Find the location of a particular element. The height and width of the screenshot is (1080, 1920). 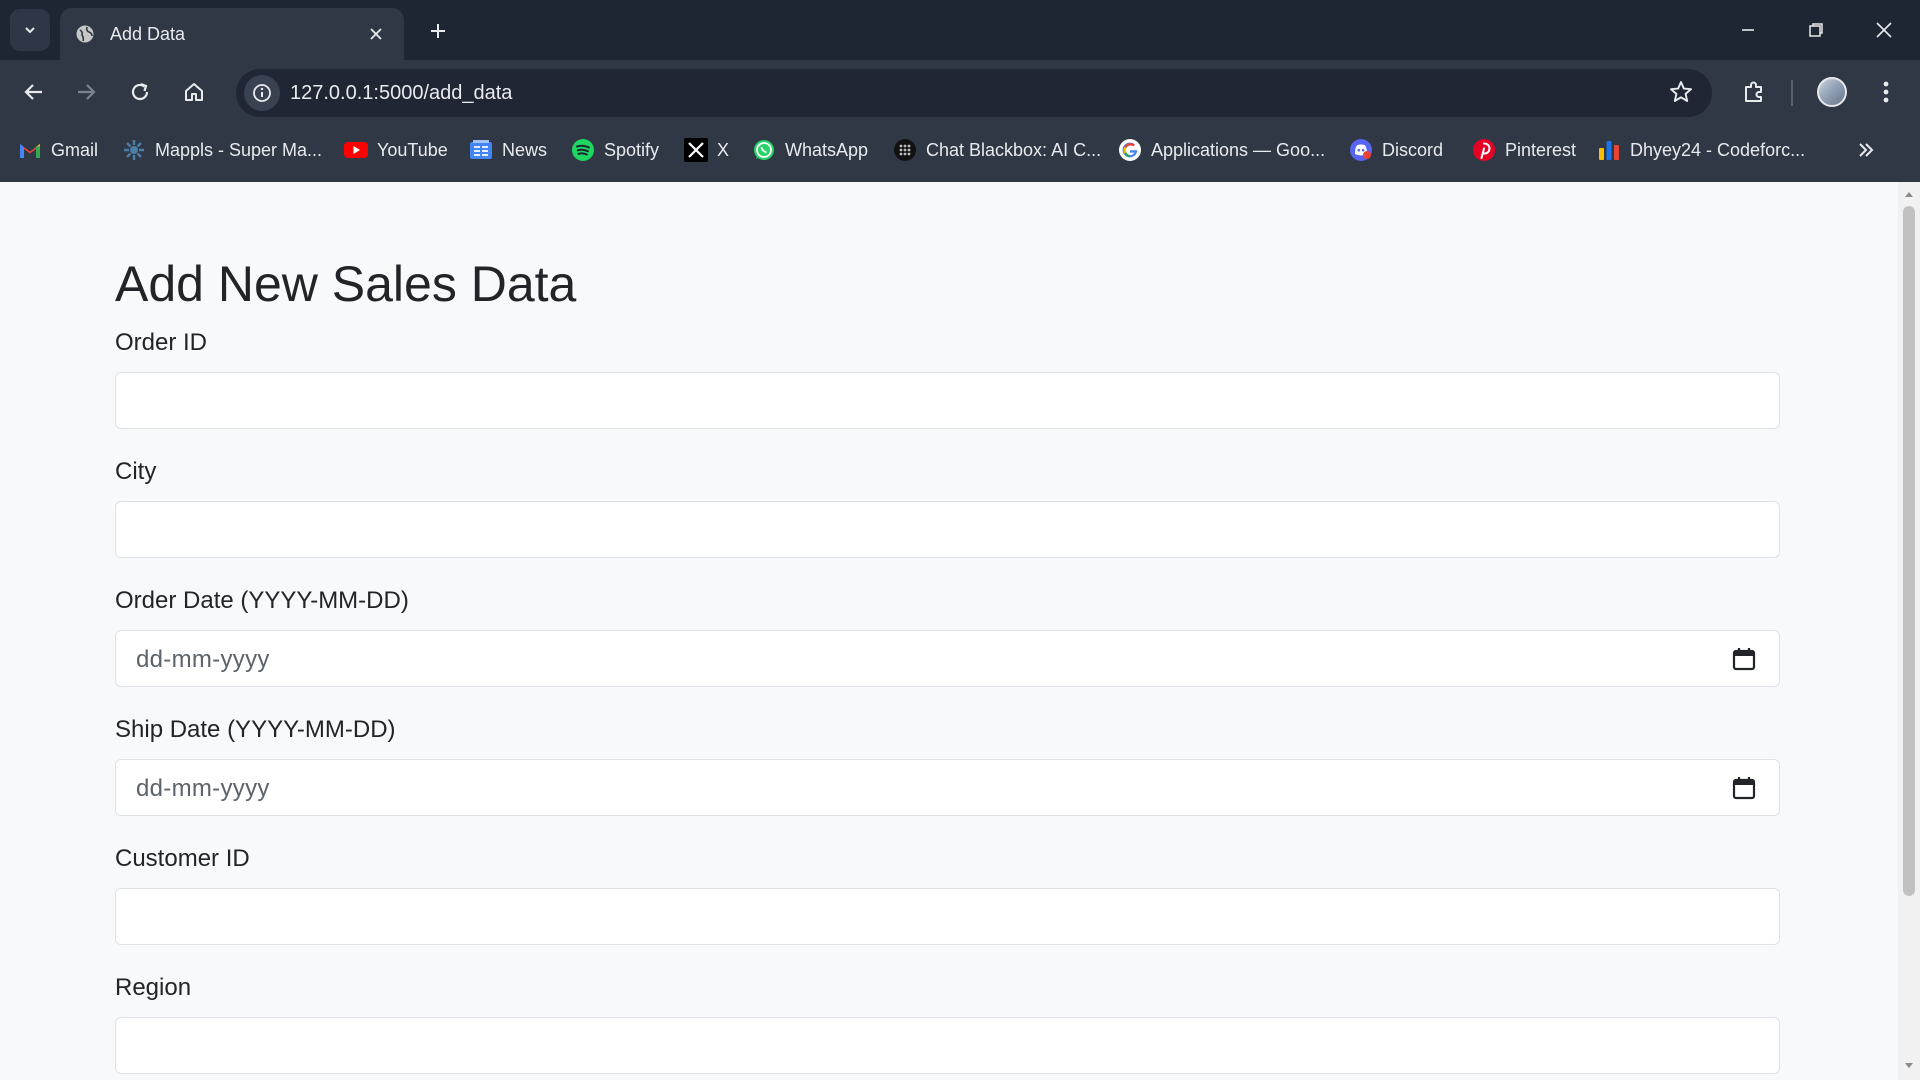

order-date-label: Order Date (YYYY-MM-DD) is located at coordinates (262, 600).